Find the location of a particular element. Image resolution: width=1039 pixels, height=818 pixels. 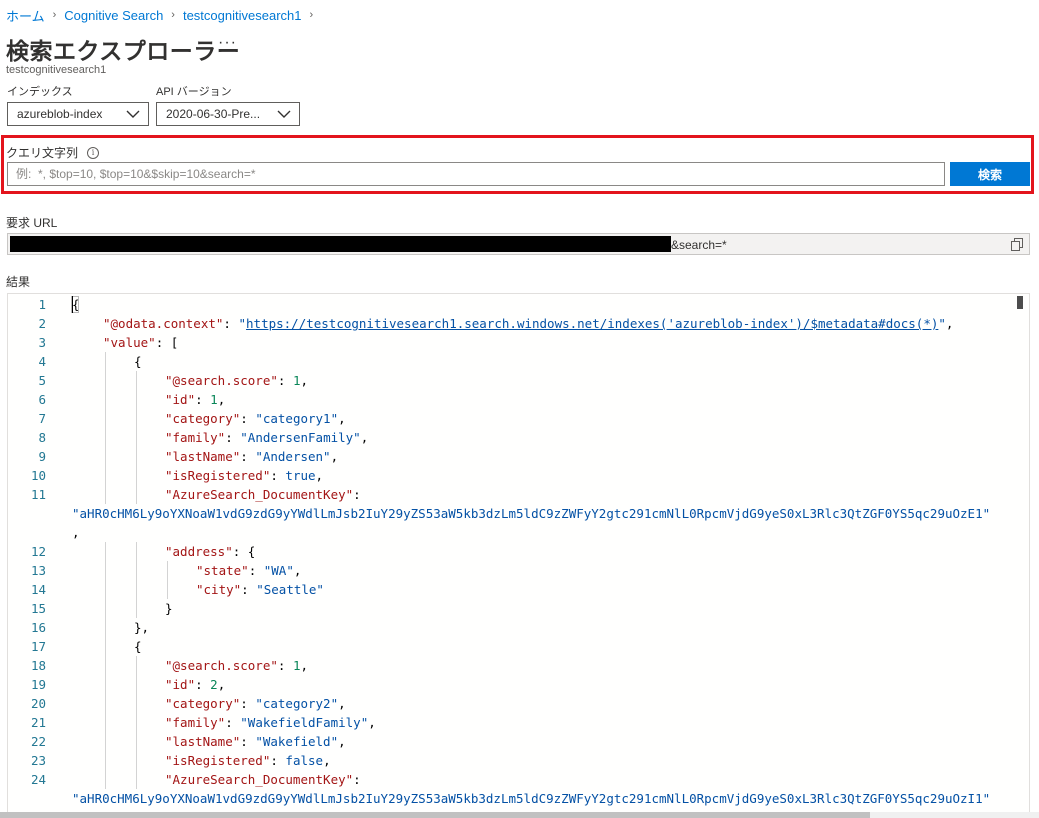

code-text: }, is located at coordinates (142, 627).